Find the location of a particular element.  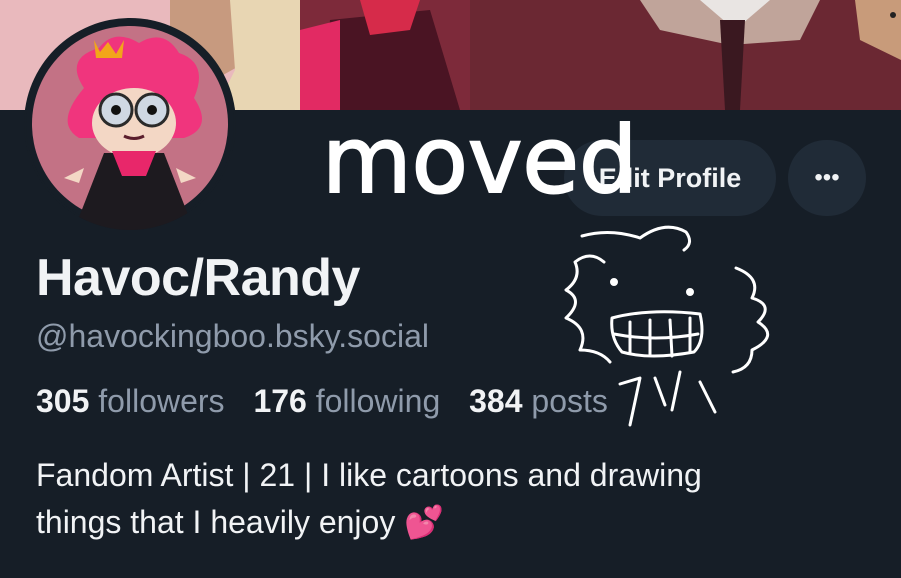

avatar is located at coordinates (130, 124).